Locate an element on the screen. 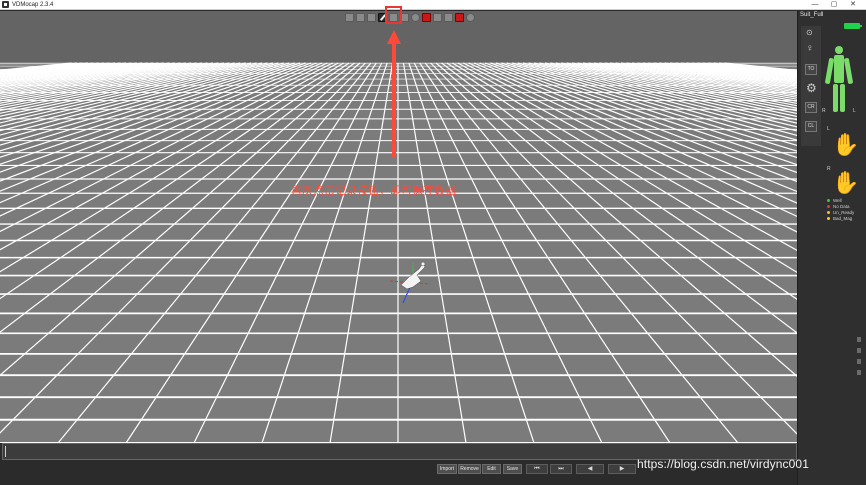 This screenshot has width=866, height=485. scroll-markers is located at coordinates (859, 359).